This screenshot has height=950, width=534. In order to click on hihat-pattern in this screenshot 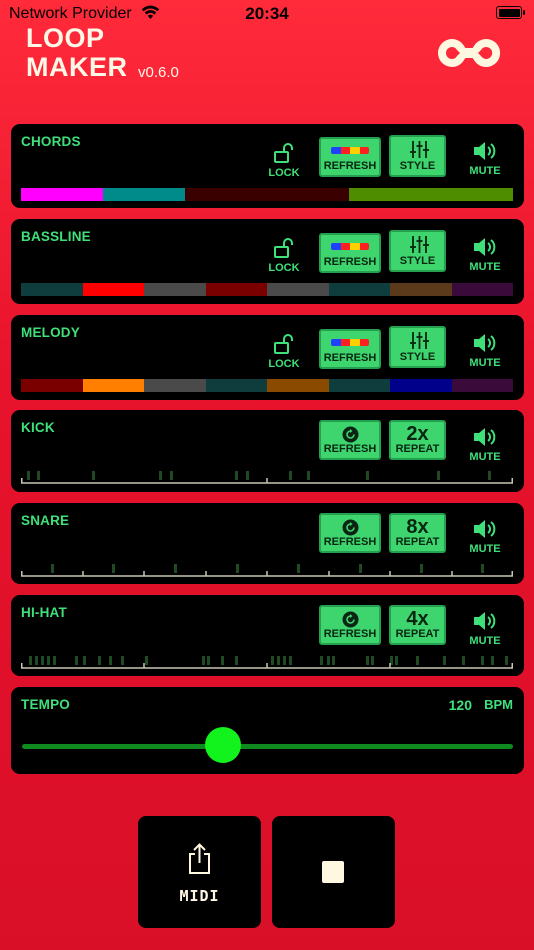, I will do `click(267, 663)`.